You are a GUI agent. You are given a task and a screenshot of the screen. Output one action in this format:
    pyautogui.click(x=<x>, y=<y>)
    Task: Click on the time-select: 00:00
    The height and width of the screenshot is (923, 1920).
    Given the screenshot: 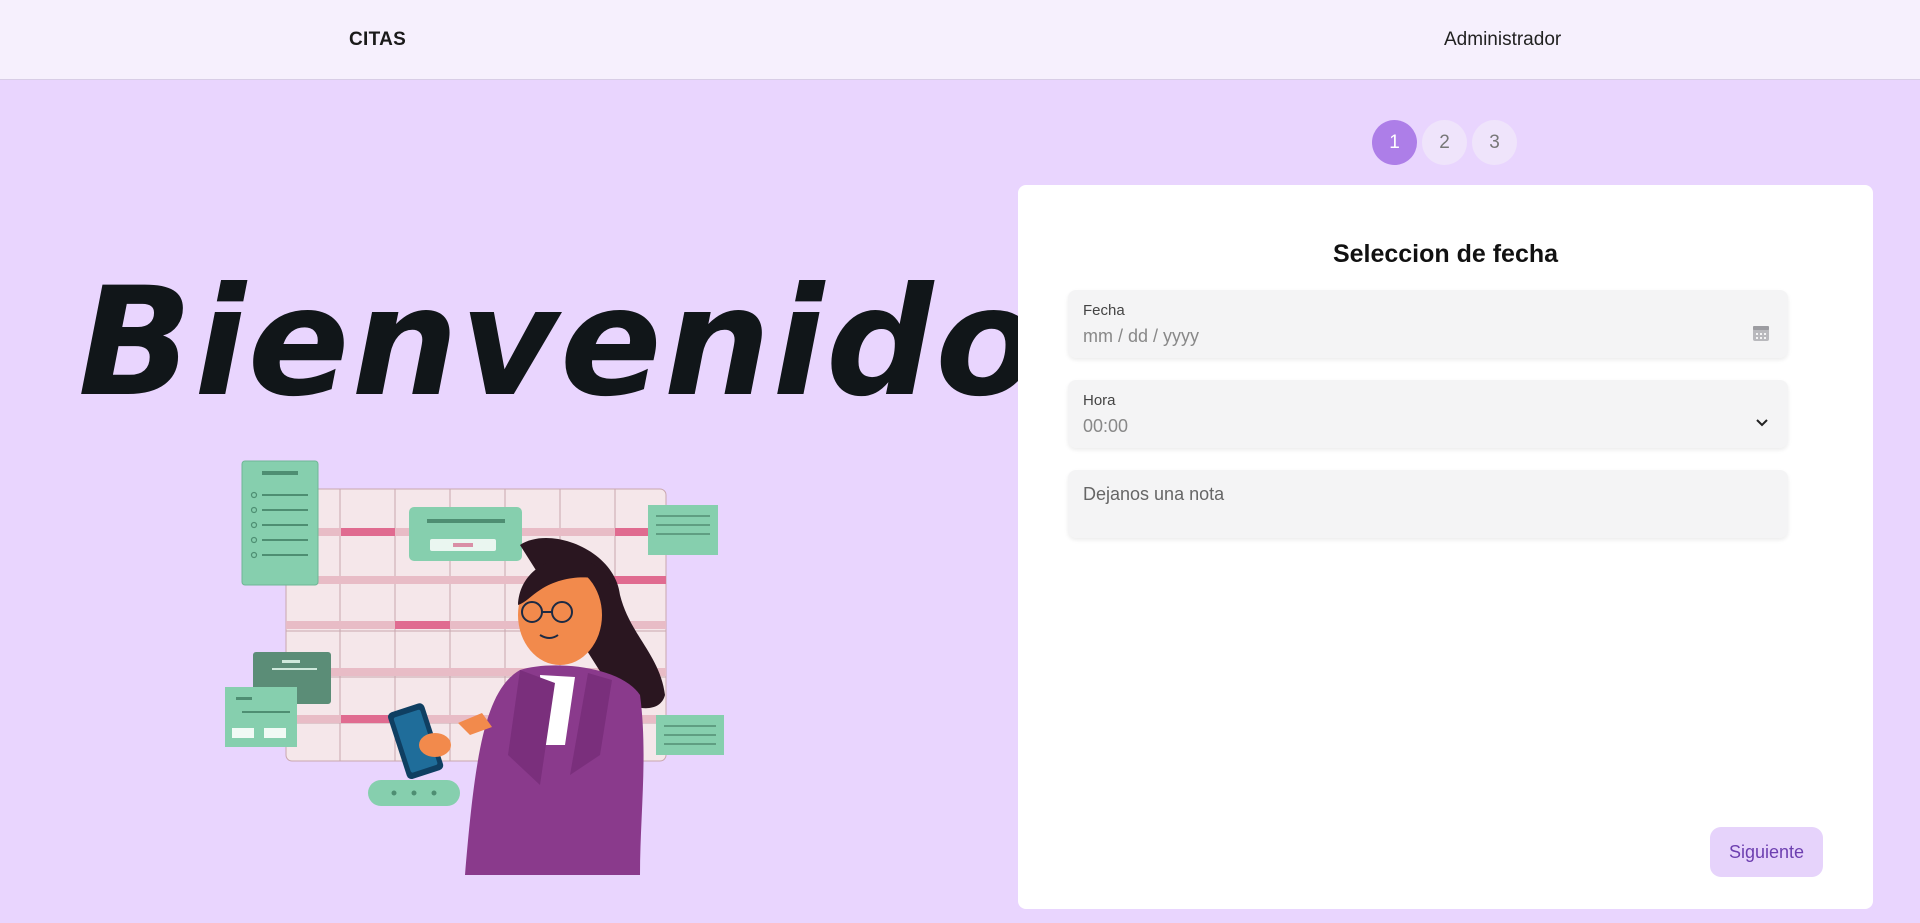 What is the action you would take?
    pyautogui.click(x=1105, y=426)
    